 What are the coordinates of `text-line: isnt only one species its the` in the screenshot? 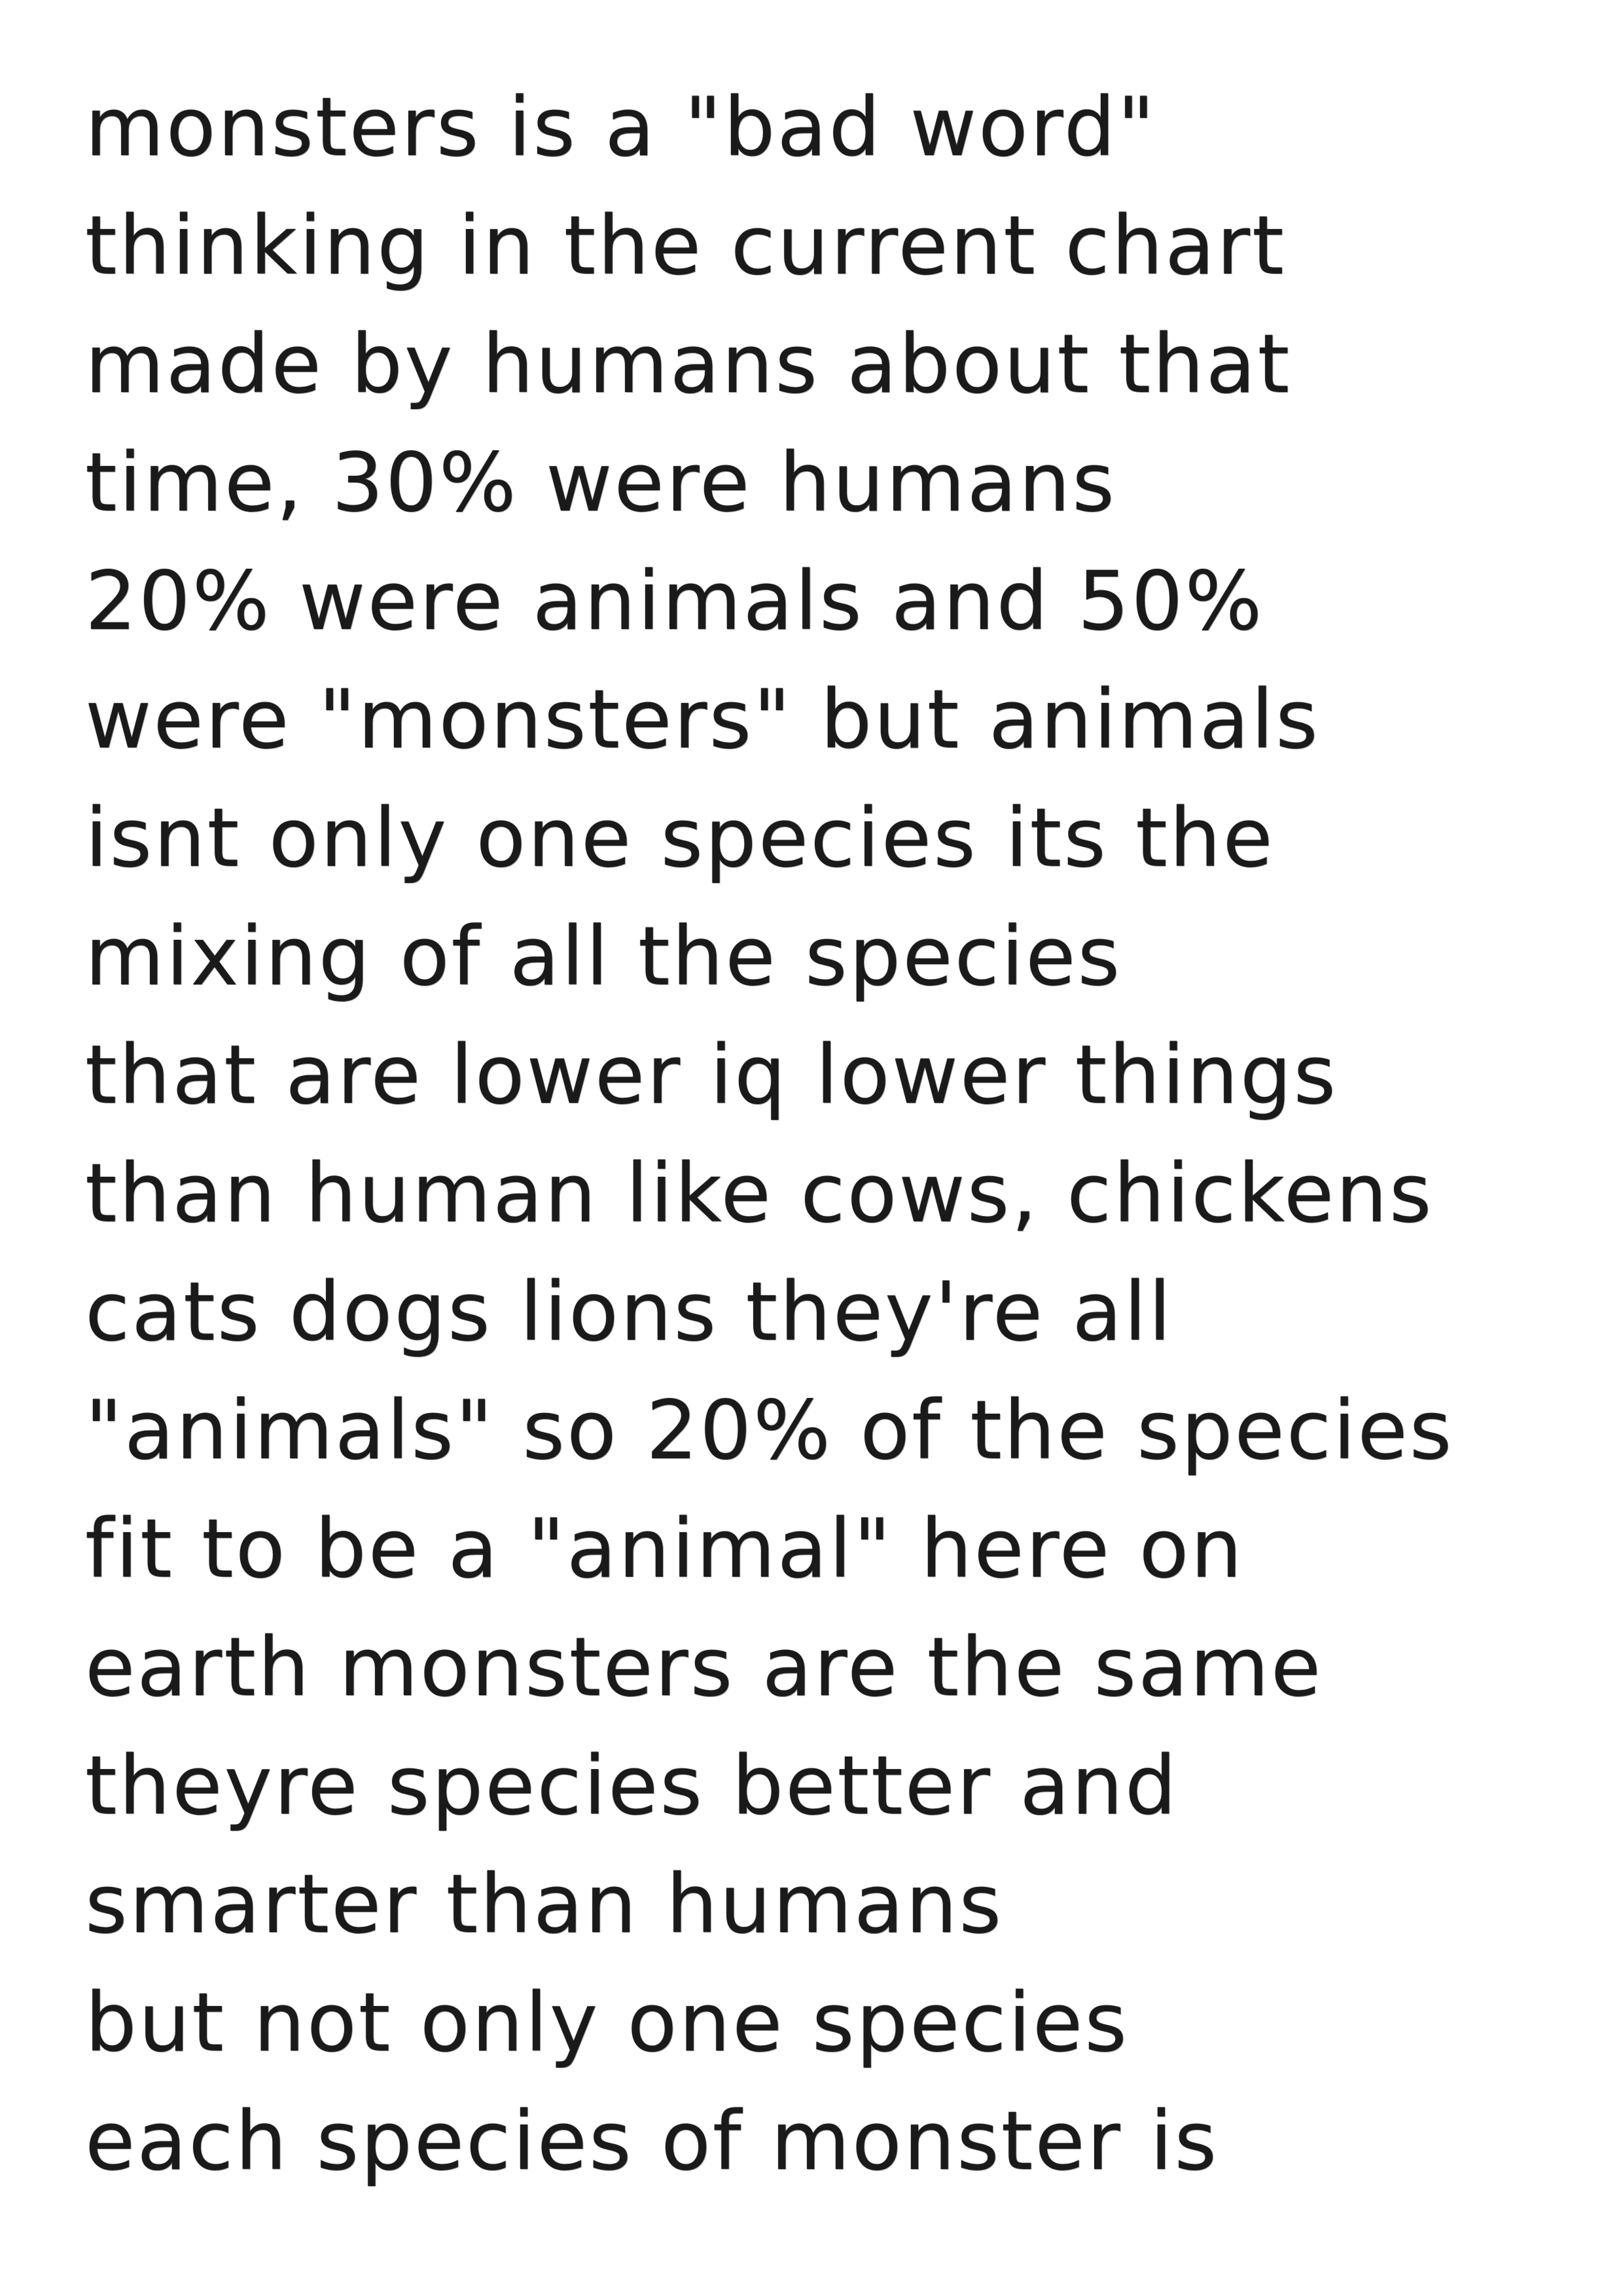 It's located at (680, 838).